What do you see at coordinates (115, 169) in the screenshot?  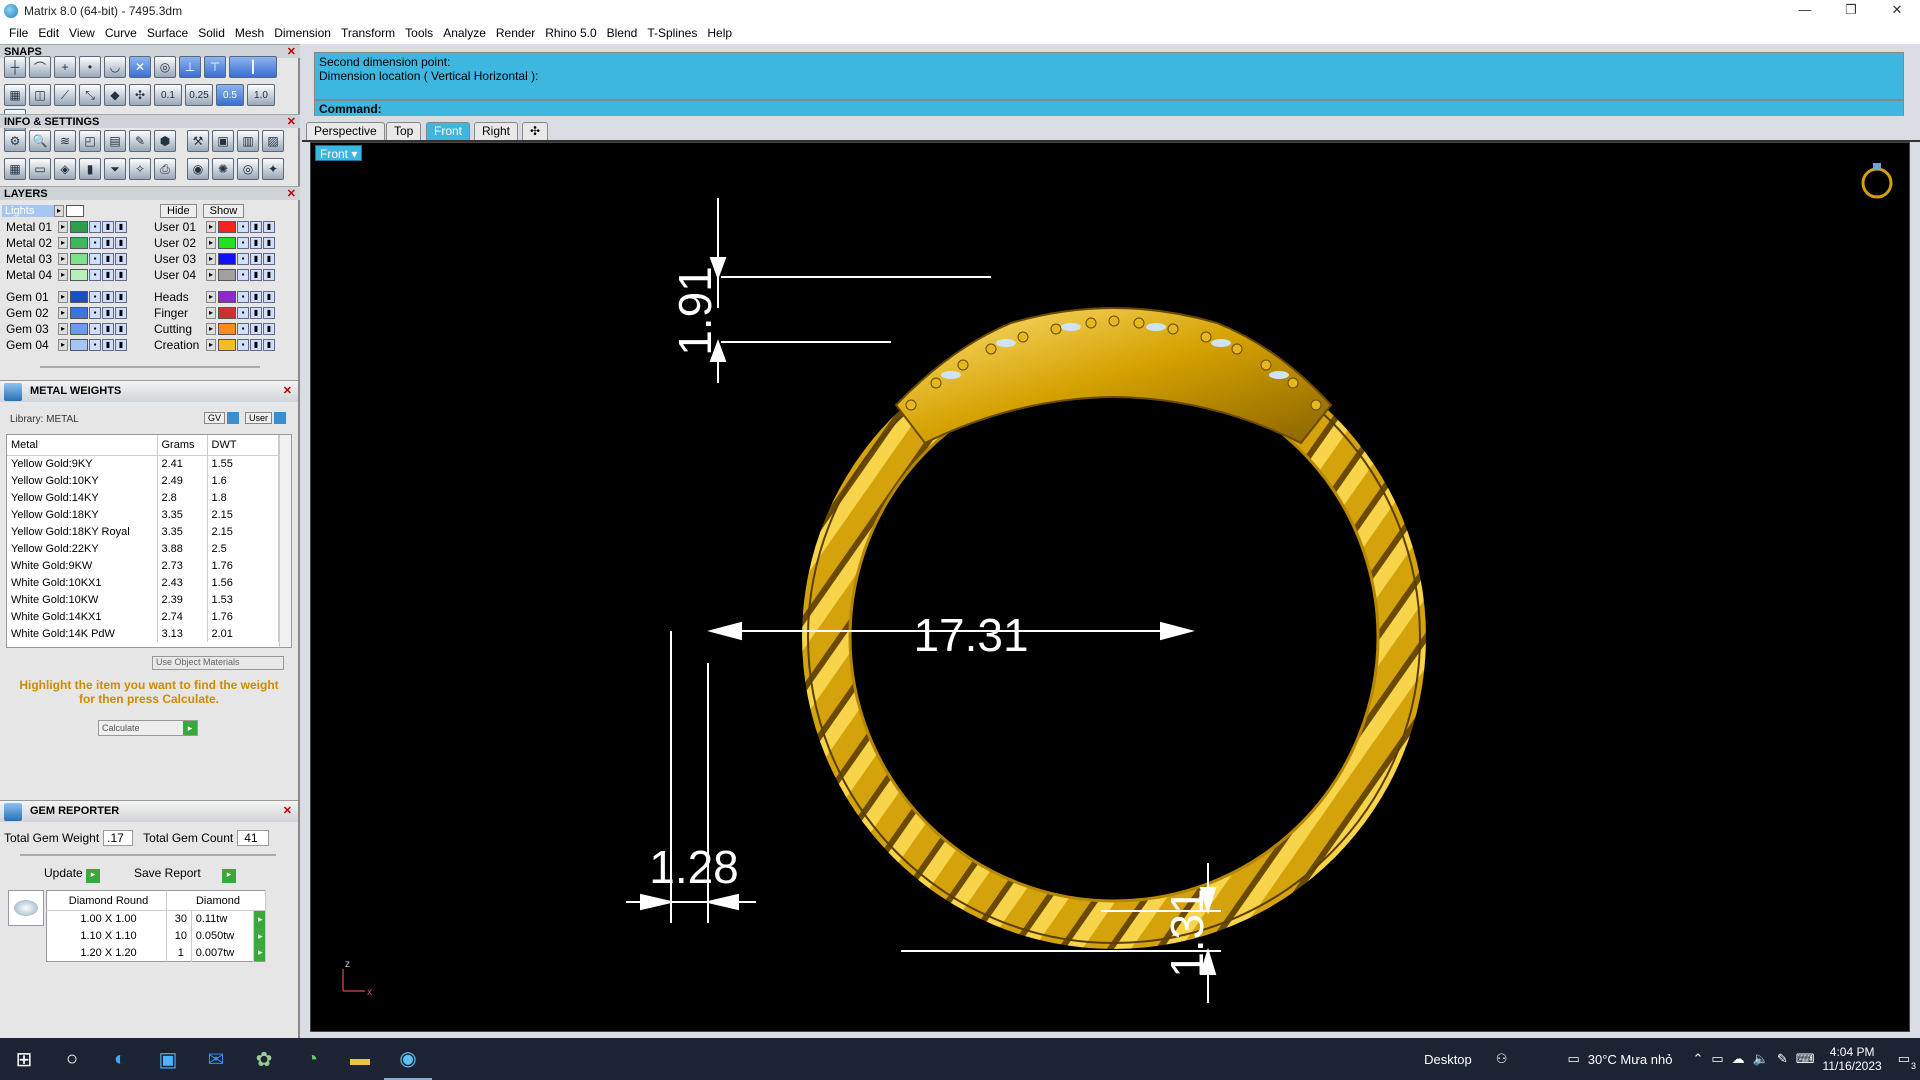 I see `filter-icon: ⏷` at bounding box center [115, 169].